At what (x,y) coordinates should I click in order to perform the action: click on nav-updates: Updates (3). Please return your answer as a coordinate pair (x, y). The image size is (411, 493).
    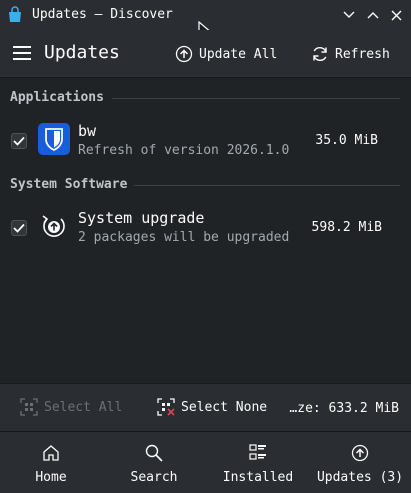
    Looking at the image, I should click on (360, 462).